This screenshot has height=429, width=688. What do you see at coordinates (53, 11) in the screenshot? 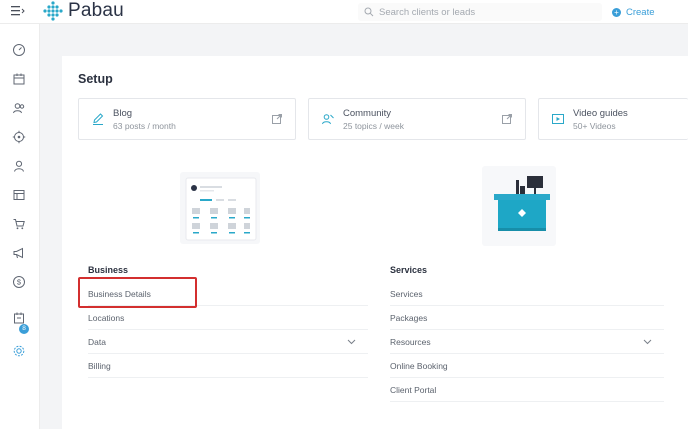
I see `logo-mark-icon` at bounding box center [53, 11].